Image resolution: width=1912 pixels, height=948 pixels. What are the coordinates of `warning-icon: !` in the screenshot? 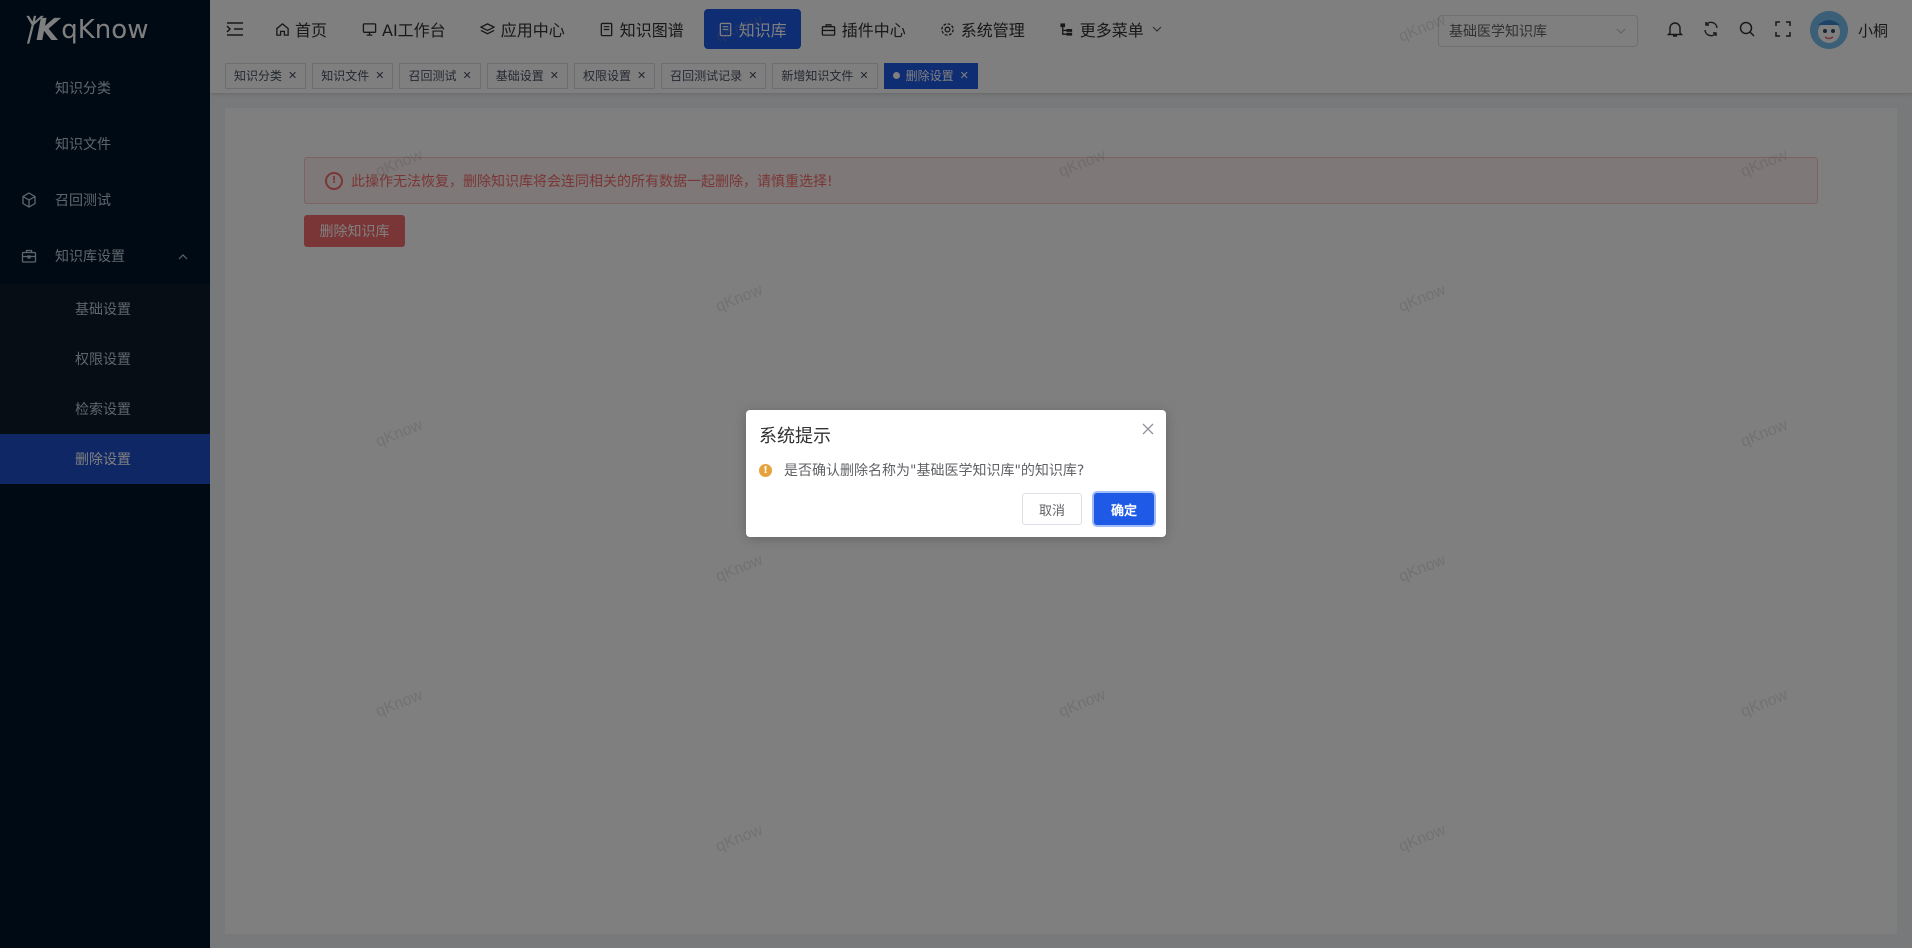 It's located at (765, 470).